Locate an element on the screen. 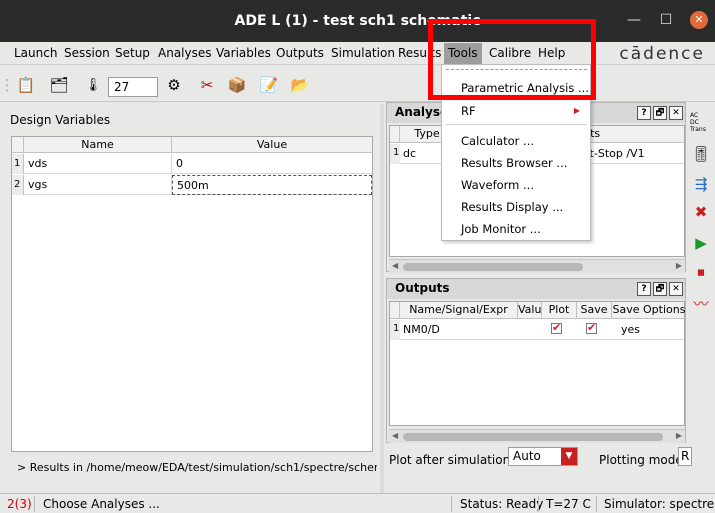 The height and width of the screenshot is (513, 715). header-name: Name/Signal/Expr is located at coordinates (459, 310).